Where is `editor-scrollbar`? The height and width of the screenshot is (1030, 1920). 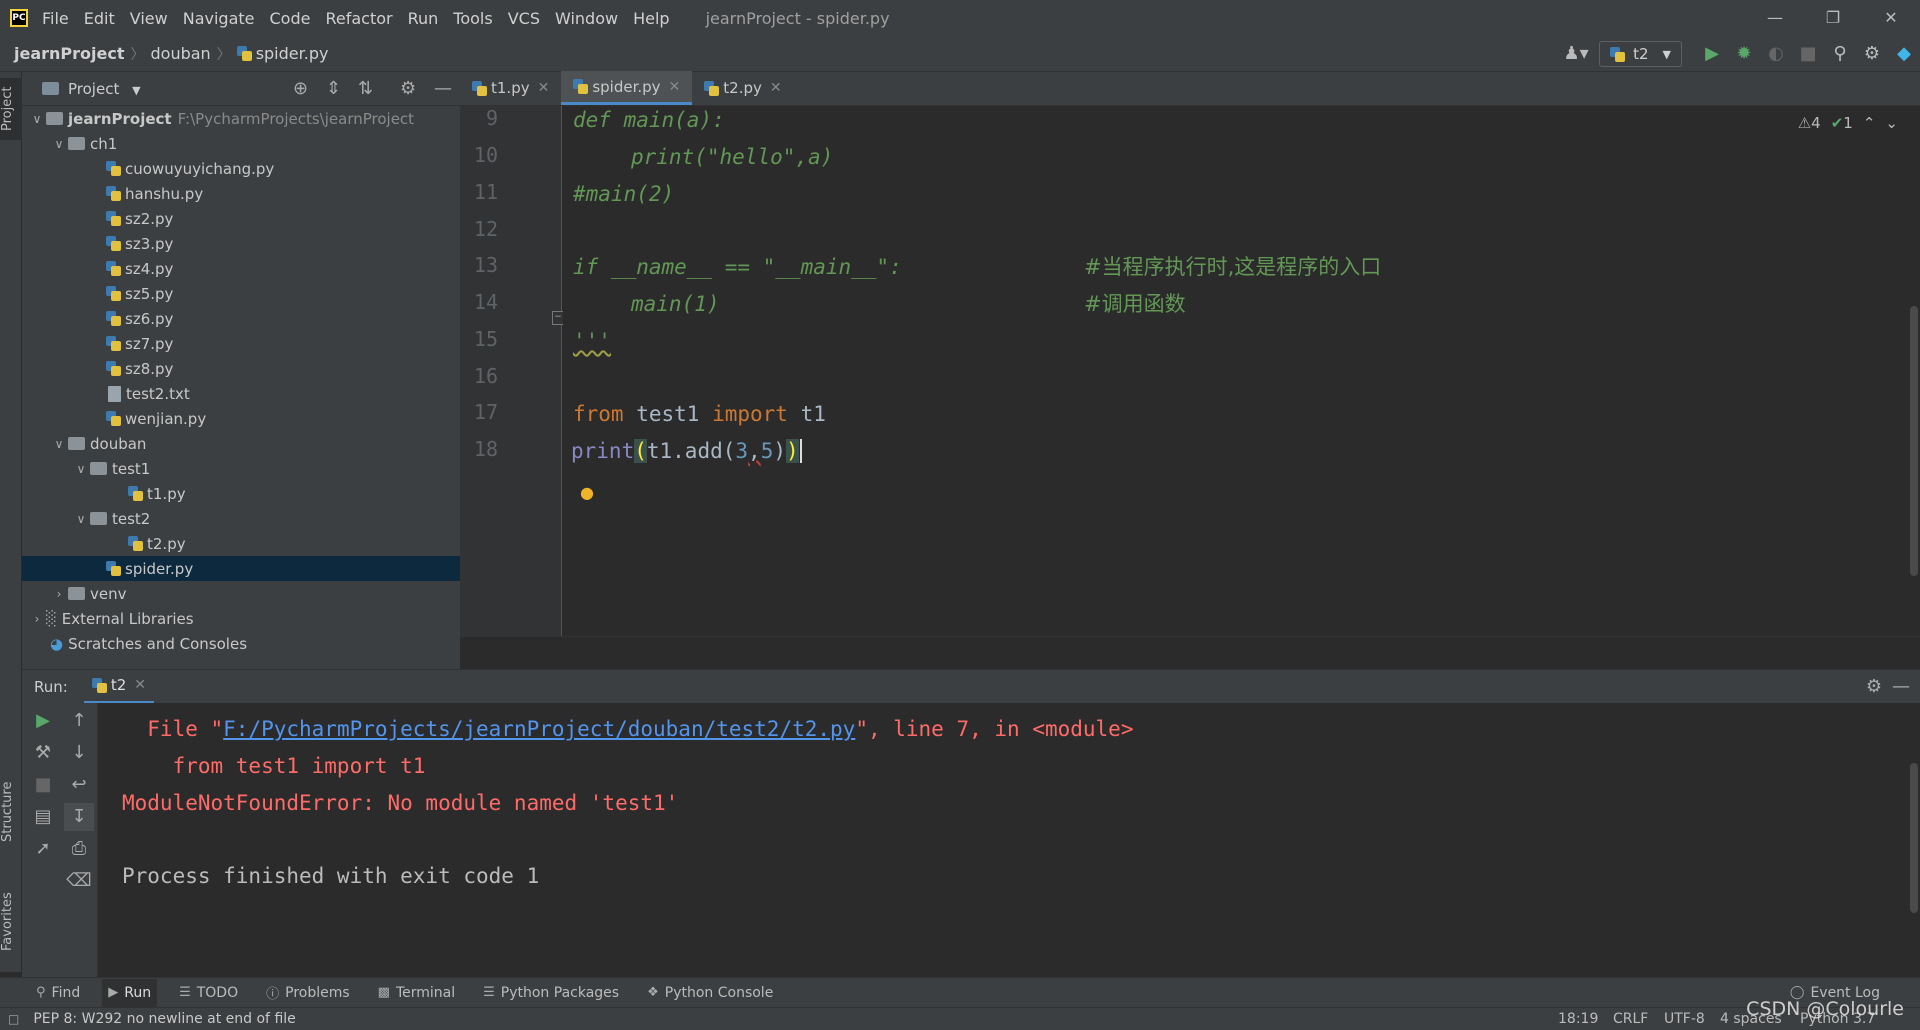
editor-scrollbar is located at coordinates (1914, 441).